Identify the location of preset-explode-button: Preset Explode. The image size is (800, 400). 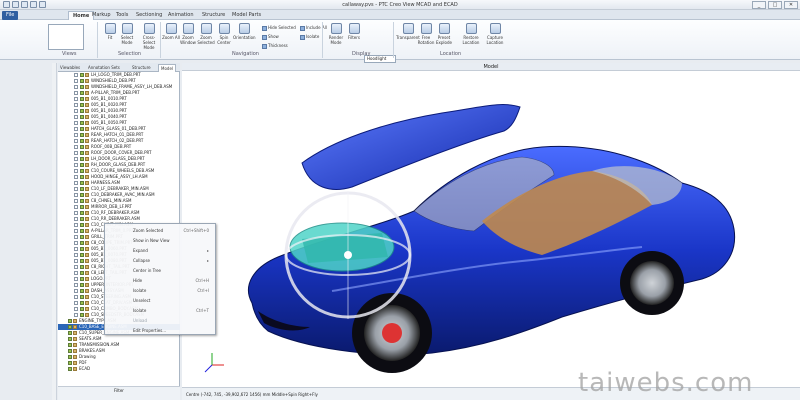
(444, 36).